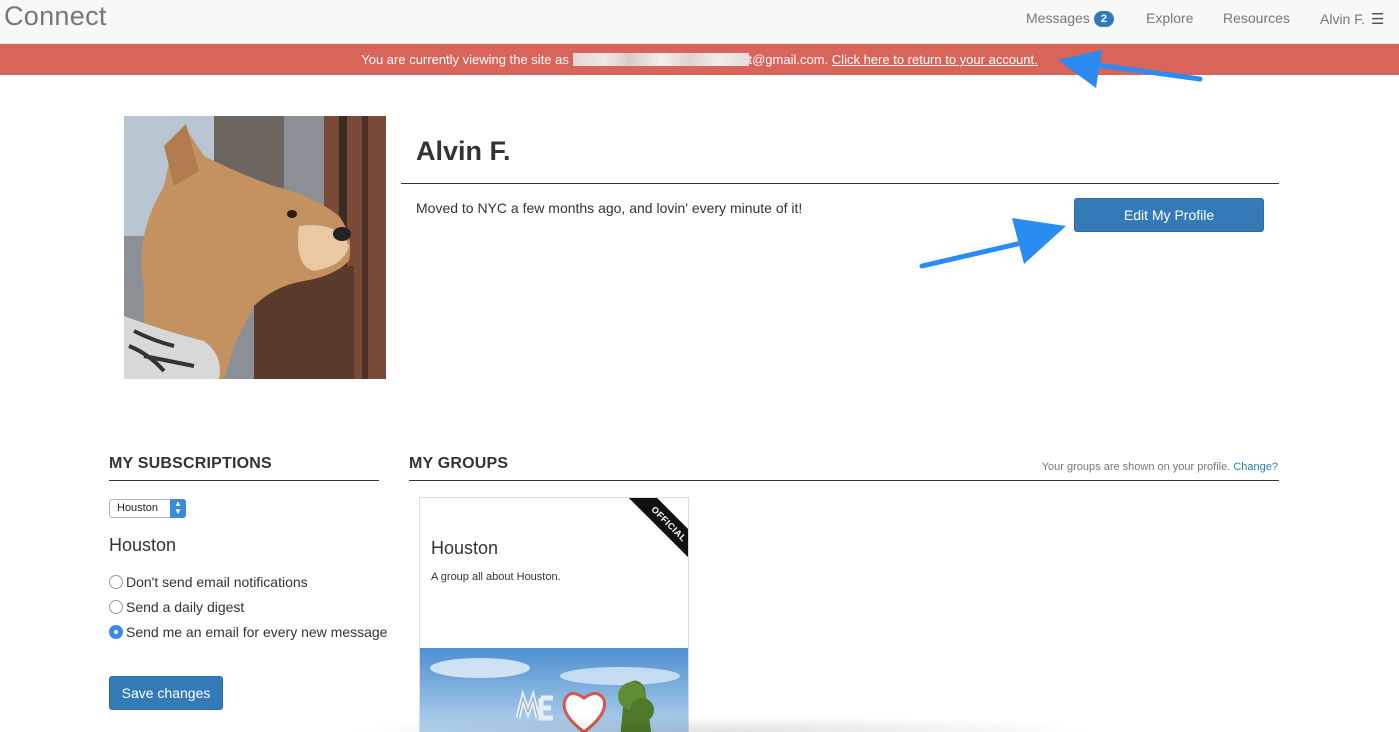  What do you see at coordinates (255, 247) in the screenshot?
I see `avatar` at bounding box center [255, 247].